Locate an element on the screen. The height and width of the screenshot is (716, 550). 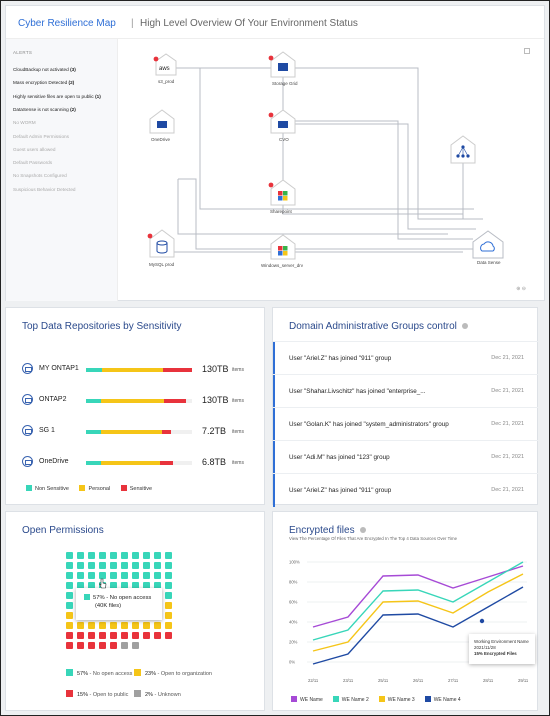
onedrive-node: OneDrive is located at coordinates (162, 125).